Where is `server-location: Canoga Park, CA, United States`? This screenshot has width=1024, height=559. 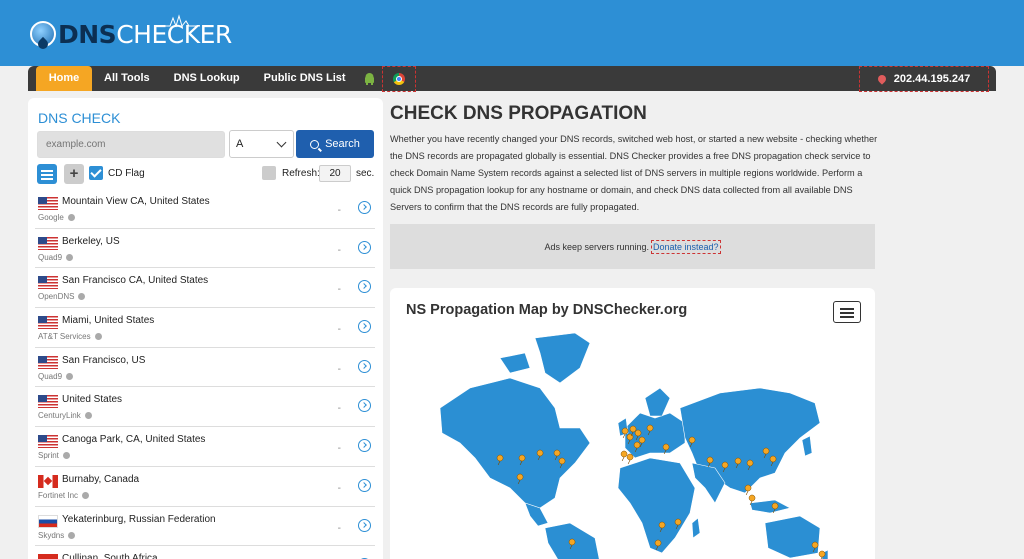
server-location: Canoga Park, CA, United States is located at coordinates (134, 440).